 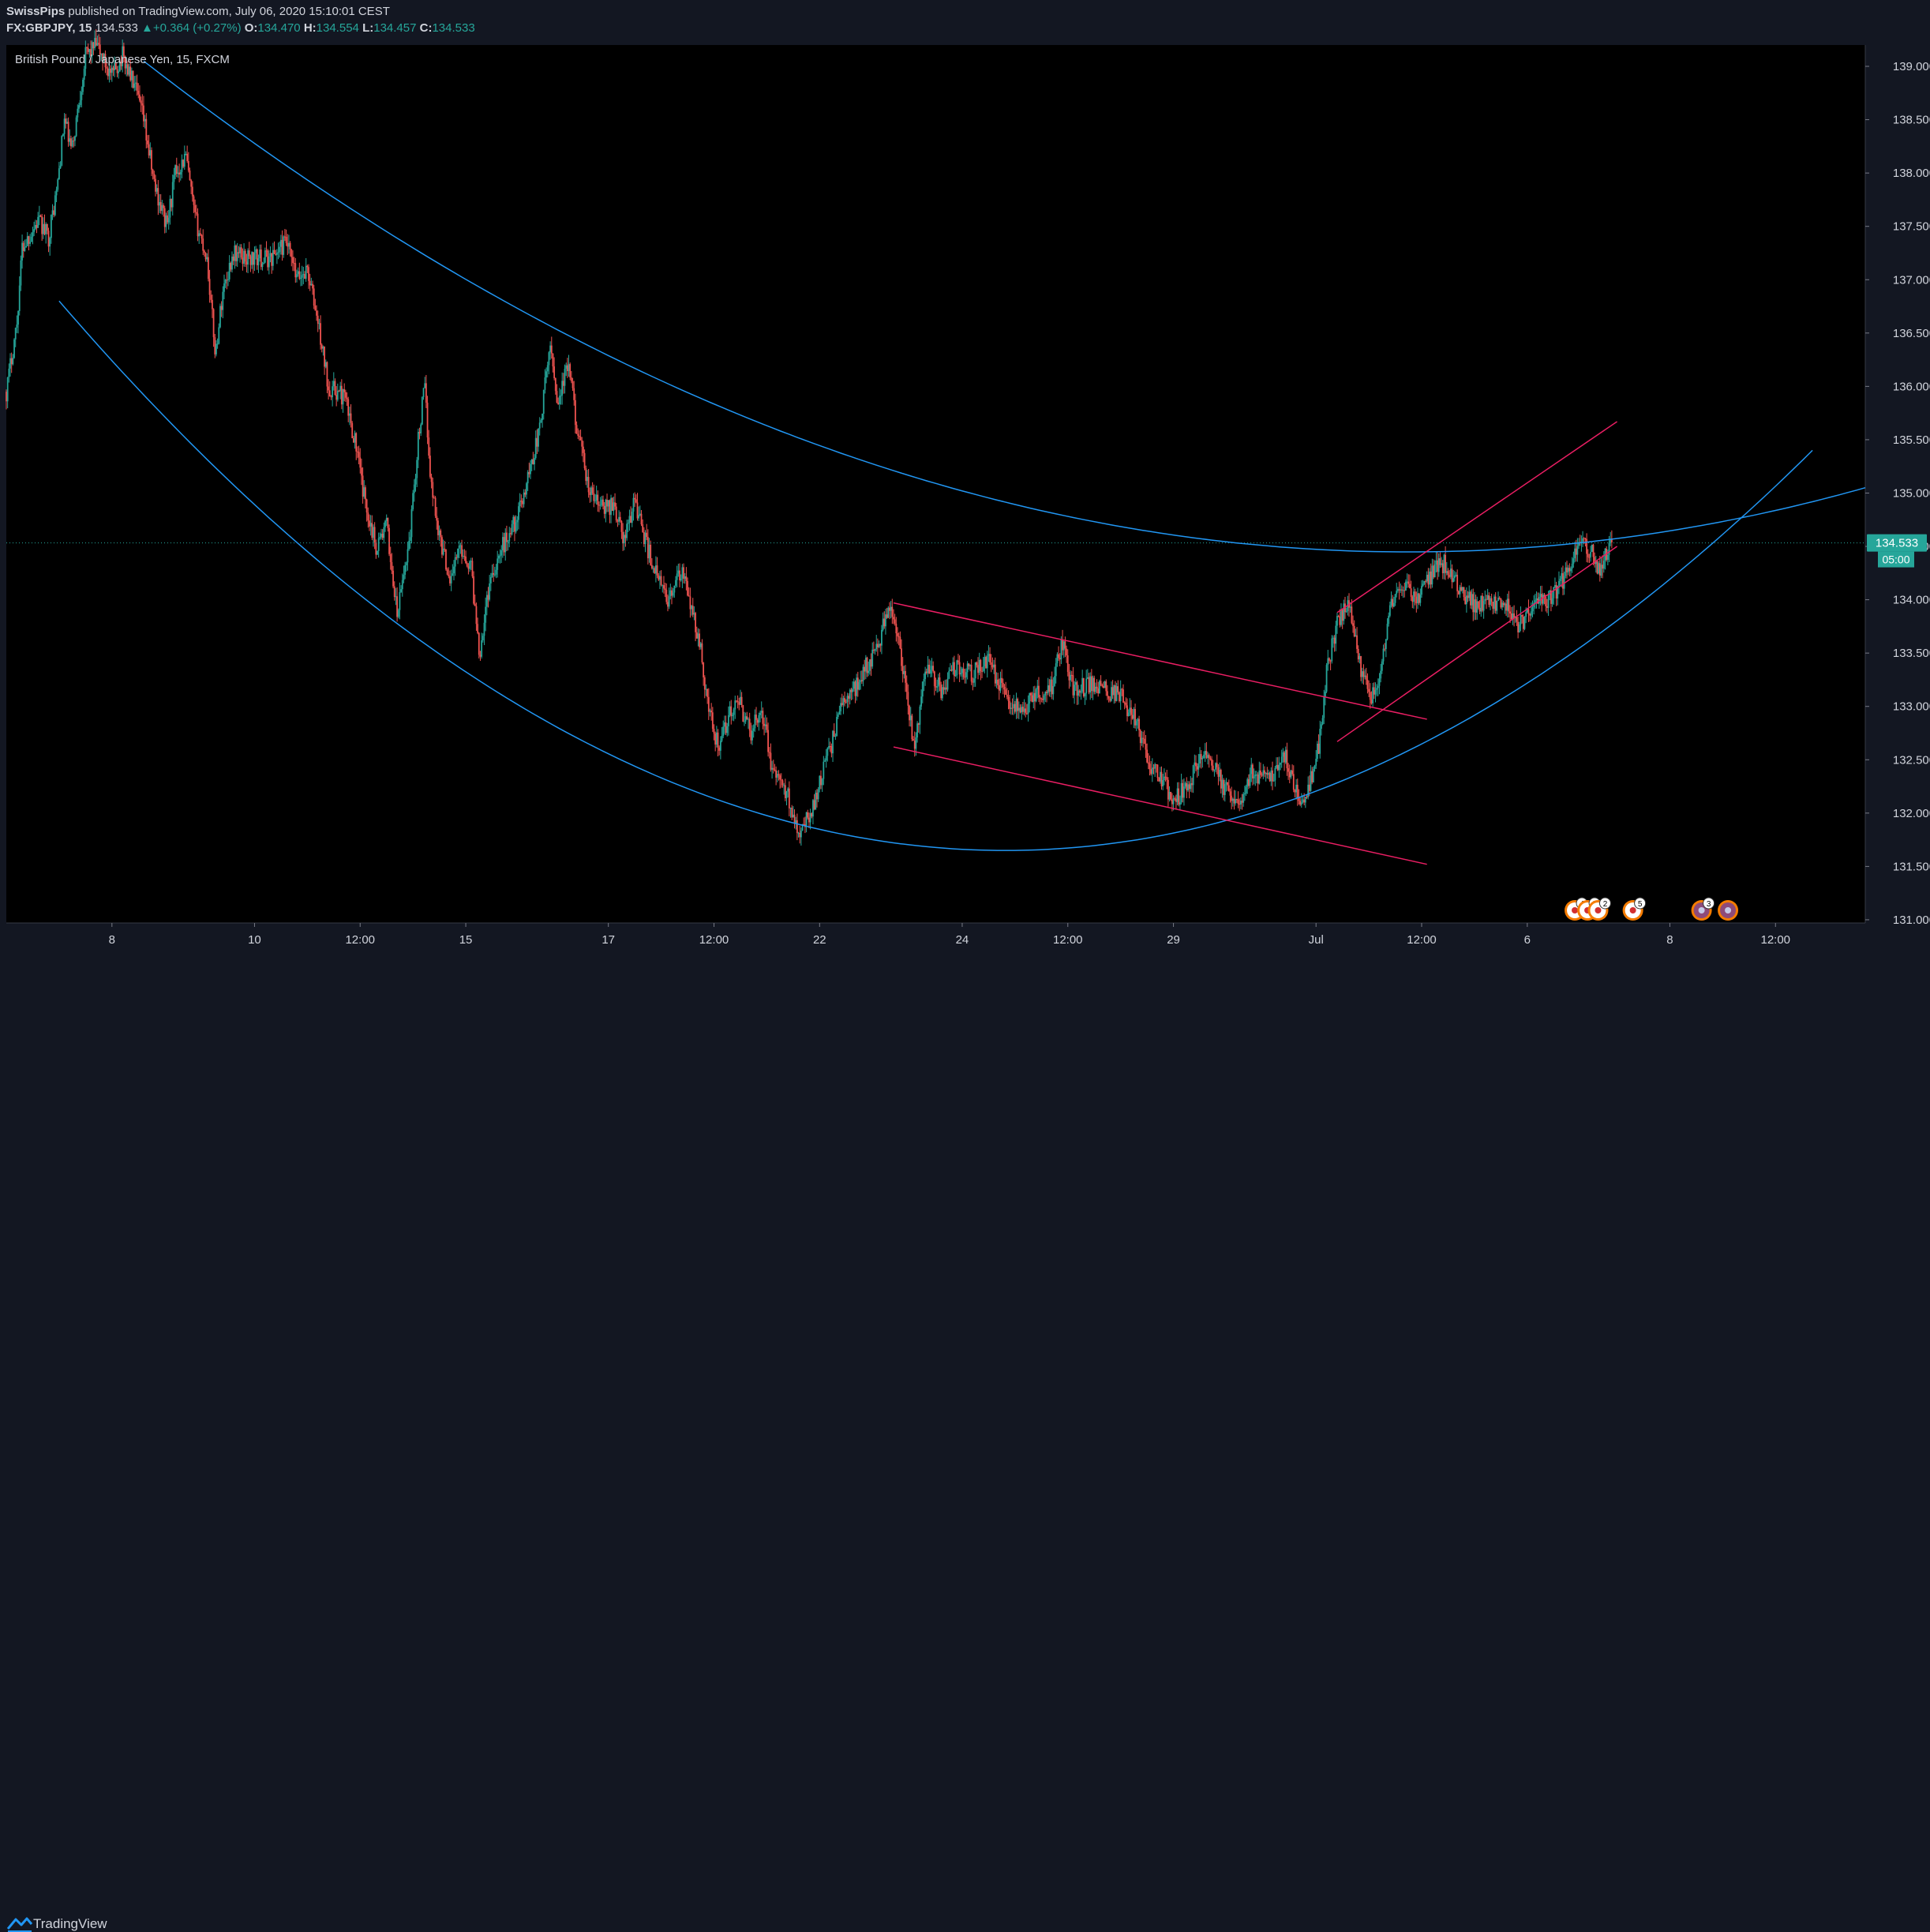 What do you see at coordinates (1912, 601) in the screenshot?
I see `price-tick-label: 134.000` at bounding box center [1912, 601].